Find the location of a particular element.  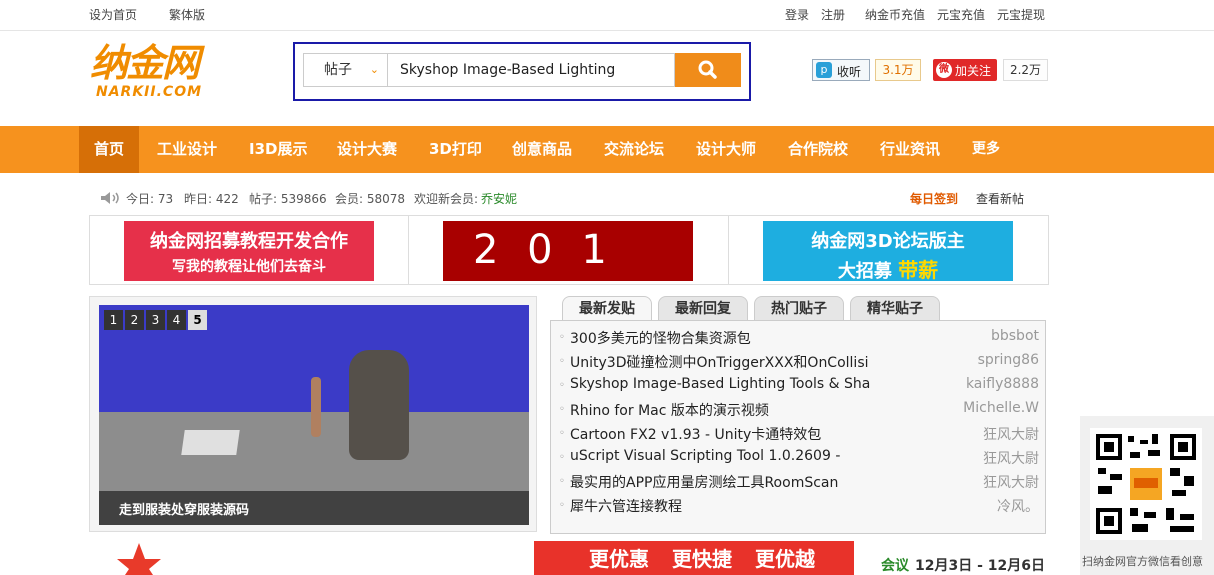

post-row: ◦ Cartoon FX2 v1.93 - Unity卡通特效包 狂风大尉 is located at coordinates (799, 434).